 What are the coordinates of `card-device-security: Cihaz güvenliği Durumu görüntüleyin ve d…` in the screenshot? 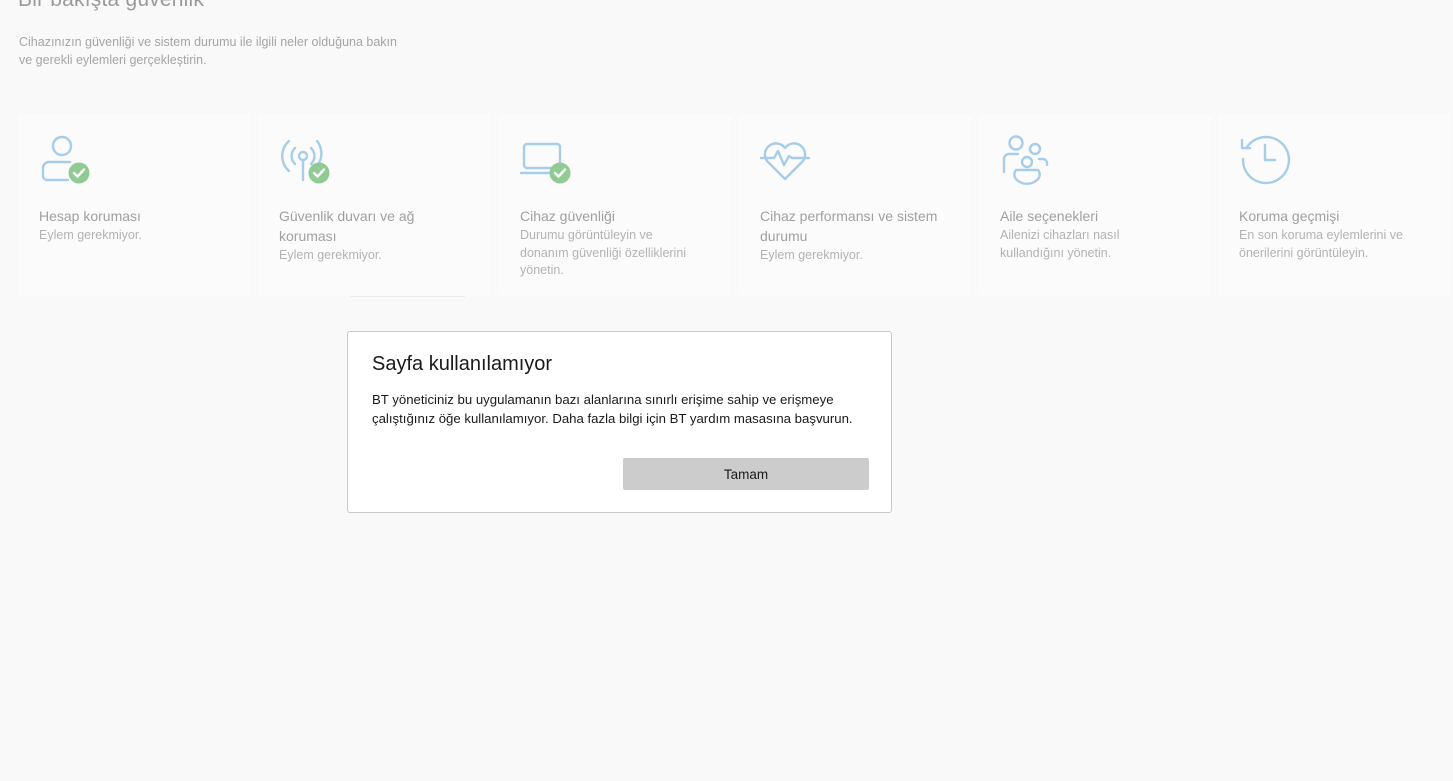 It's located at (615, 205).